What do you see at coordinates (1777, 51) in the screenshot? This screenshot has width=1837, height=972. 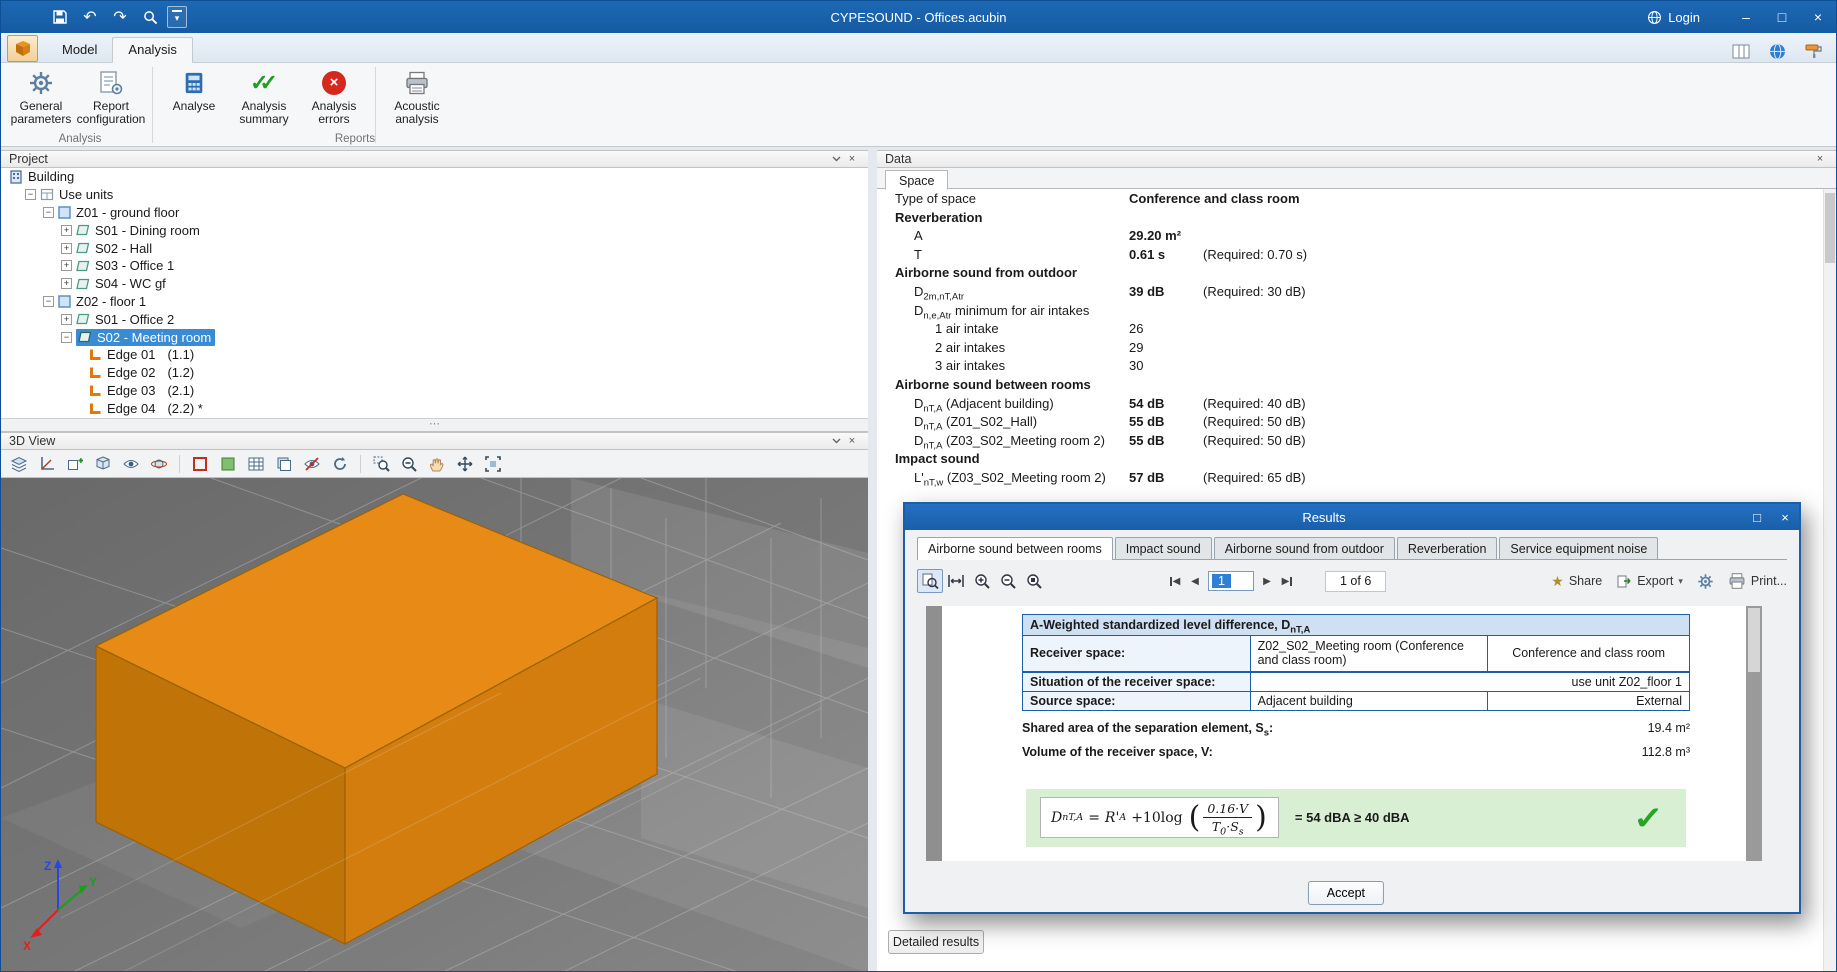 I see `web-button` at bounding box center [1777, 51].